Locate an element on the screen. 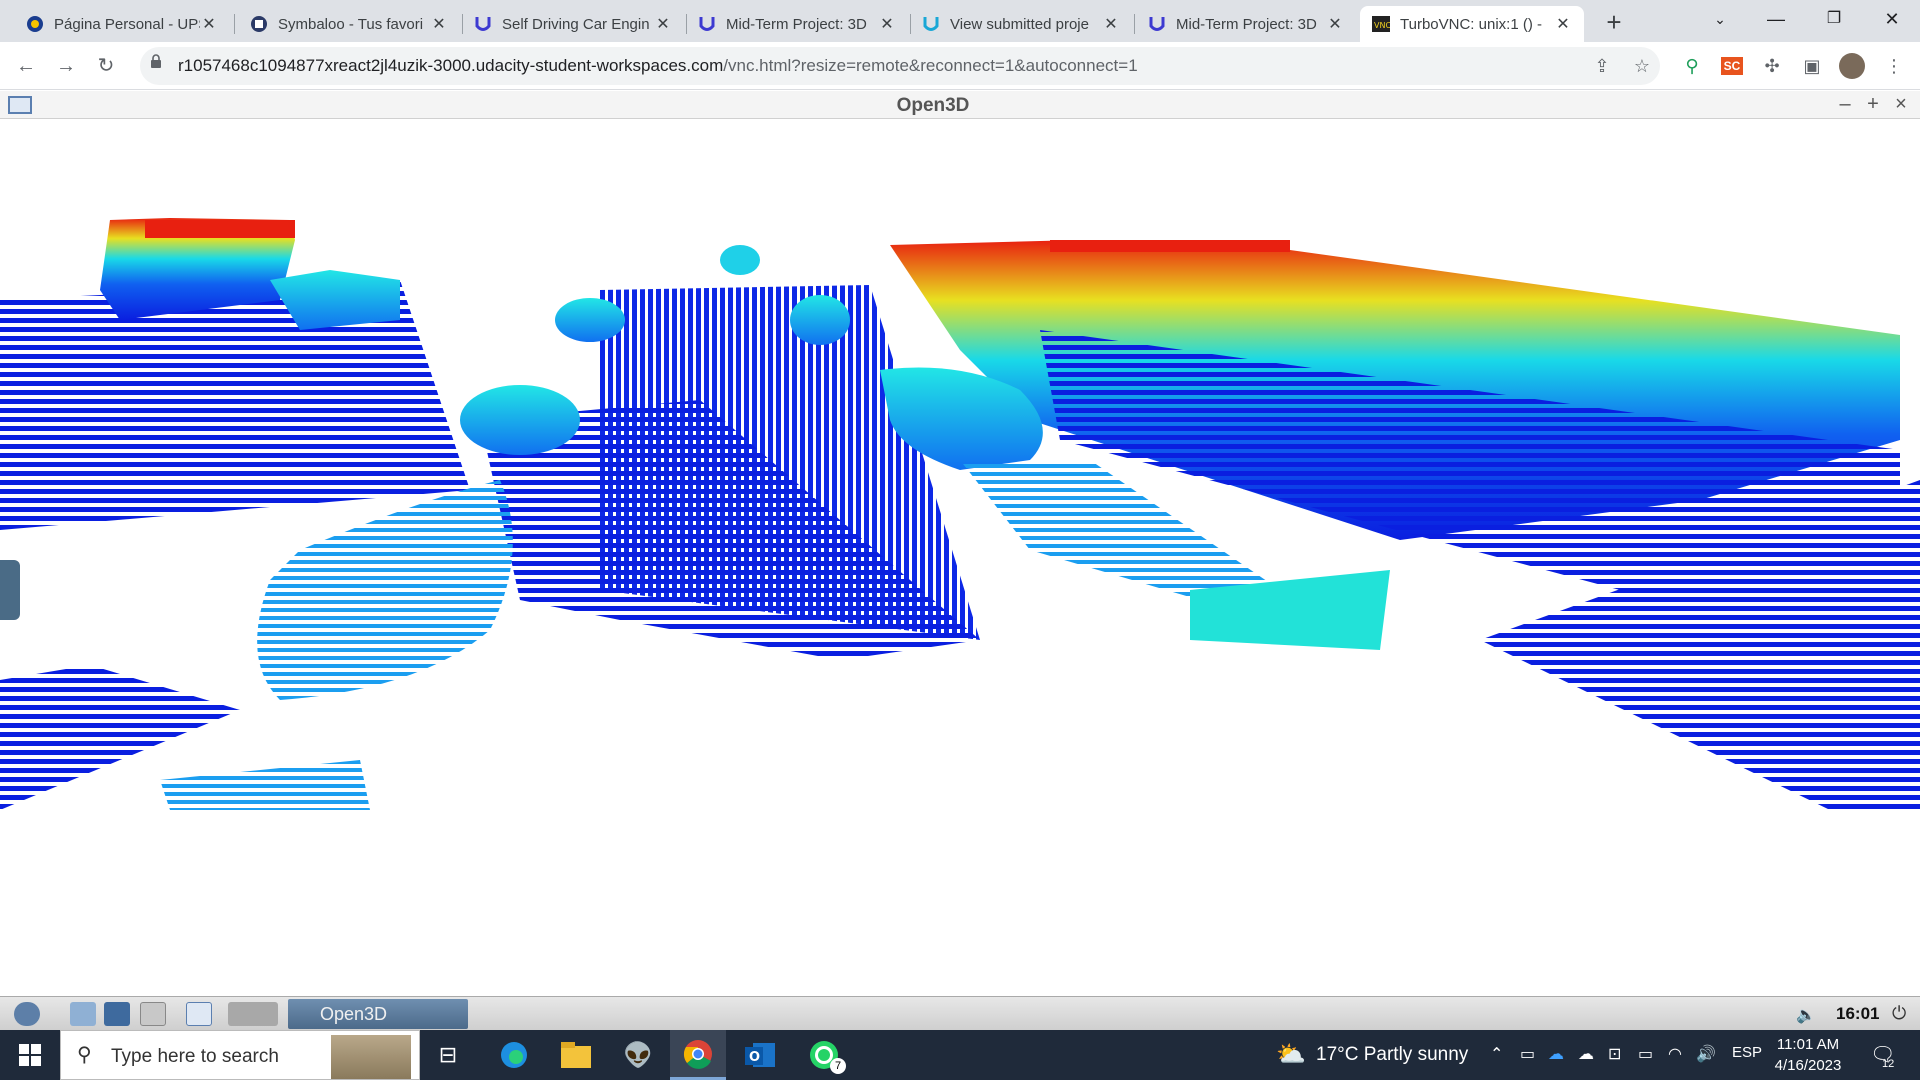  open3d-window-title: Open3D is located at coordinates (933, 105).